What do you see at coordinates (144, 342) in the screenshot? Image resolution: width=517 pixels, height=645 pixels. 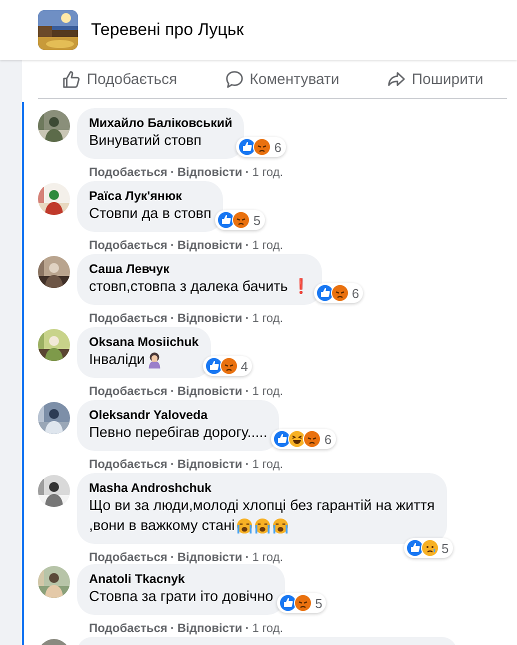 I see `comment-author: Oksana Mosiichuk` at bounding box center [144, 342].